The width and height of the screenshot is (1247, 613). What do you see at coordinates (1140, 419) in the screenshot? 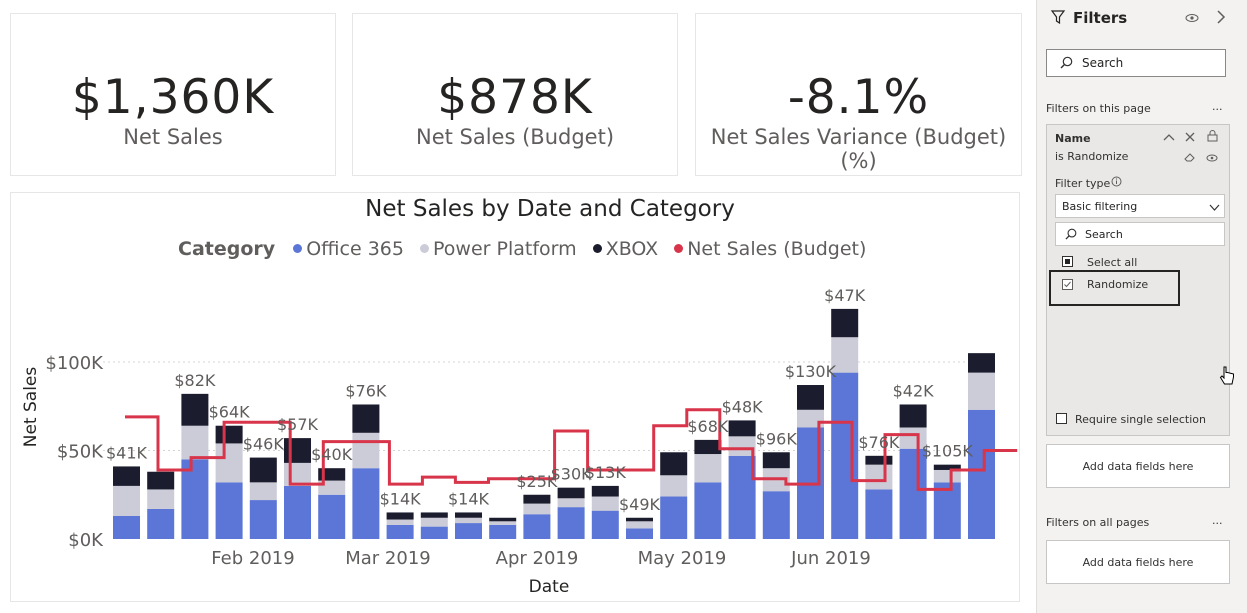
I see `require-single-label: Require single selection` at bounding box center [1140, 419].